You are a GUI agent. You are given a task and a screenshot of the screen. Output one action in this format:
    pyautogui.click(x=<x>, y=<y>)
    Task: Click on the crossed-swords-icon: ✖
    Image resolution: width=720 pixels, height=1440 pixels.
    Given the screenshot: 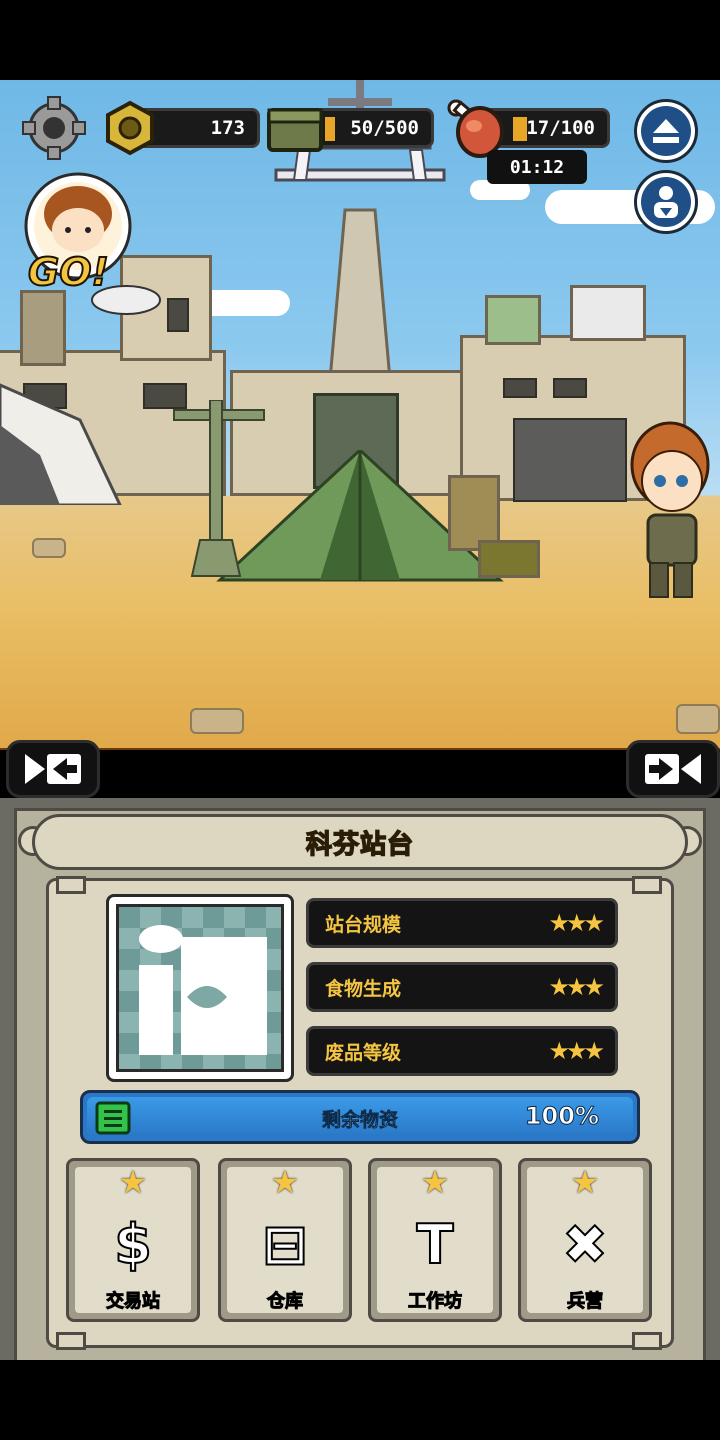 What is the action you would take?
    pyautogui.click(x=584, y=1244)
    